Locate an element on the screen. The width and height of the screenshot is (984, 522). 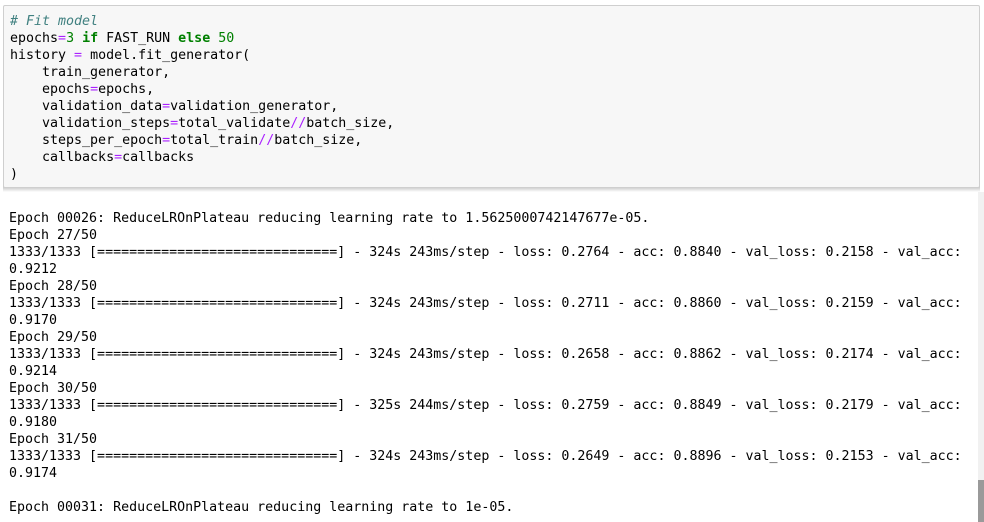
code-line: epochs=3 if FAST_RUN else 50 is located at coordinates (491, 38).